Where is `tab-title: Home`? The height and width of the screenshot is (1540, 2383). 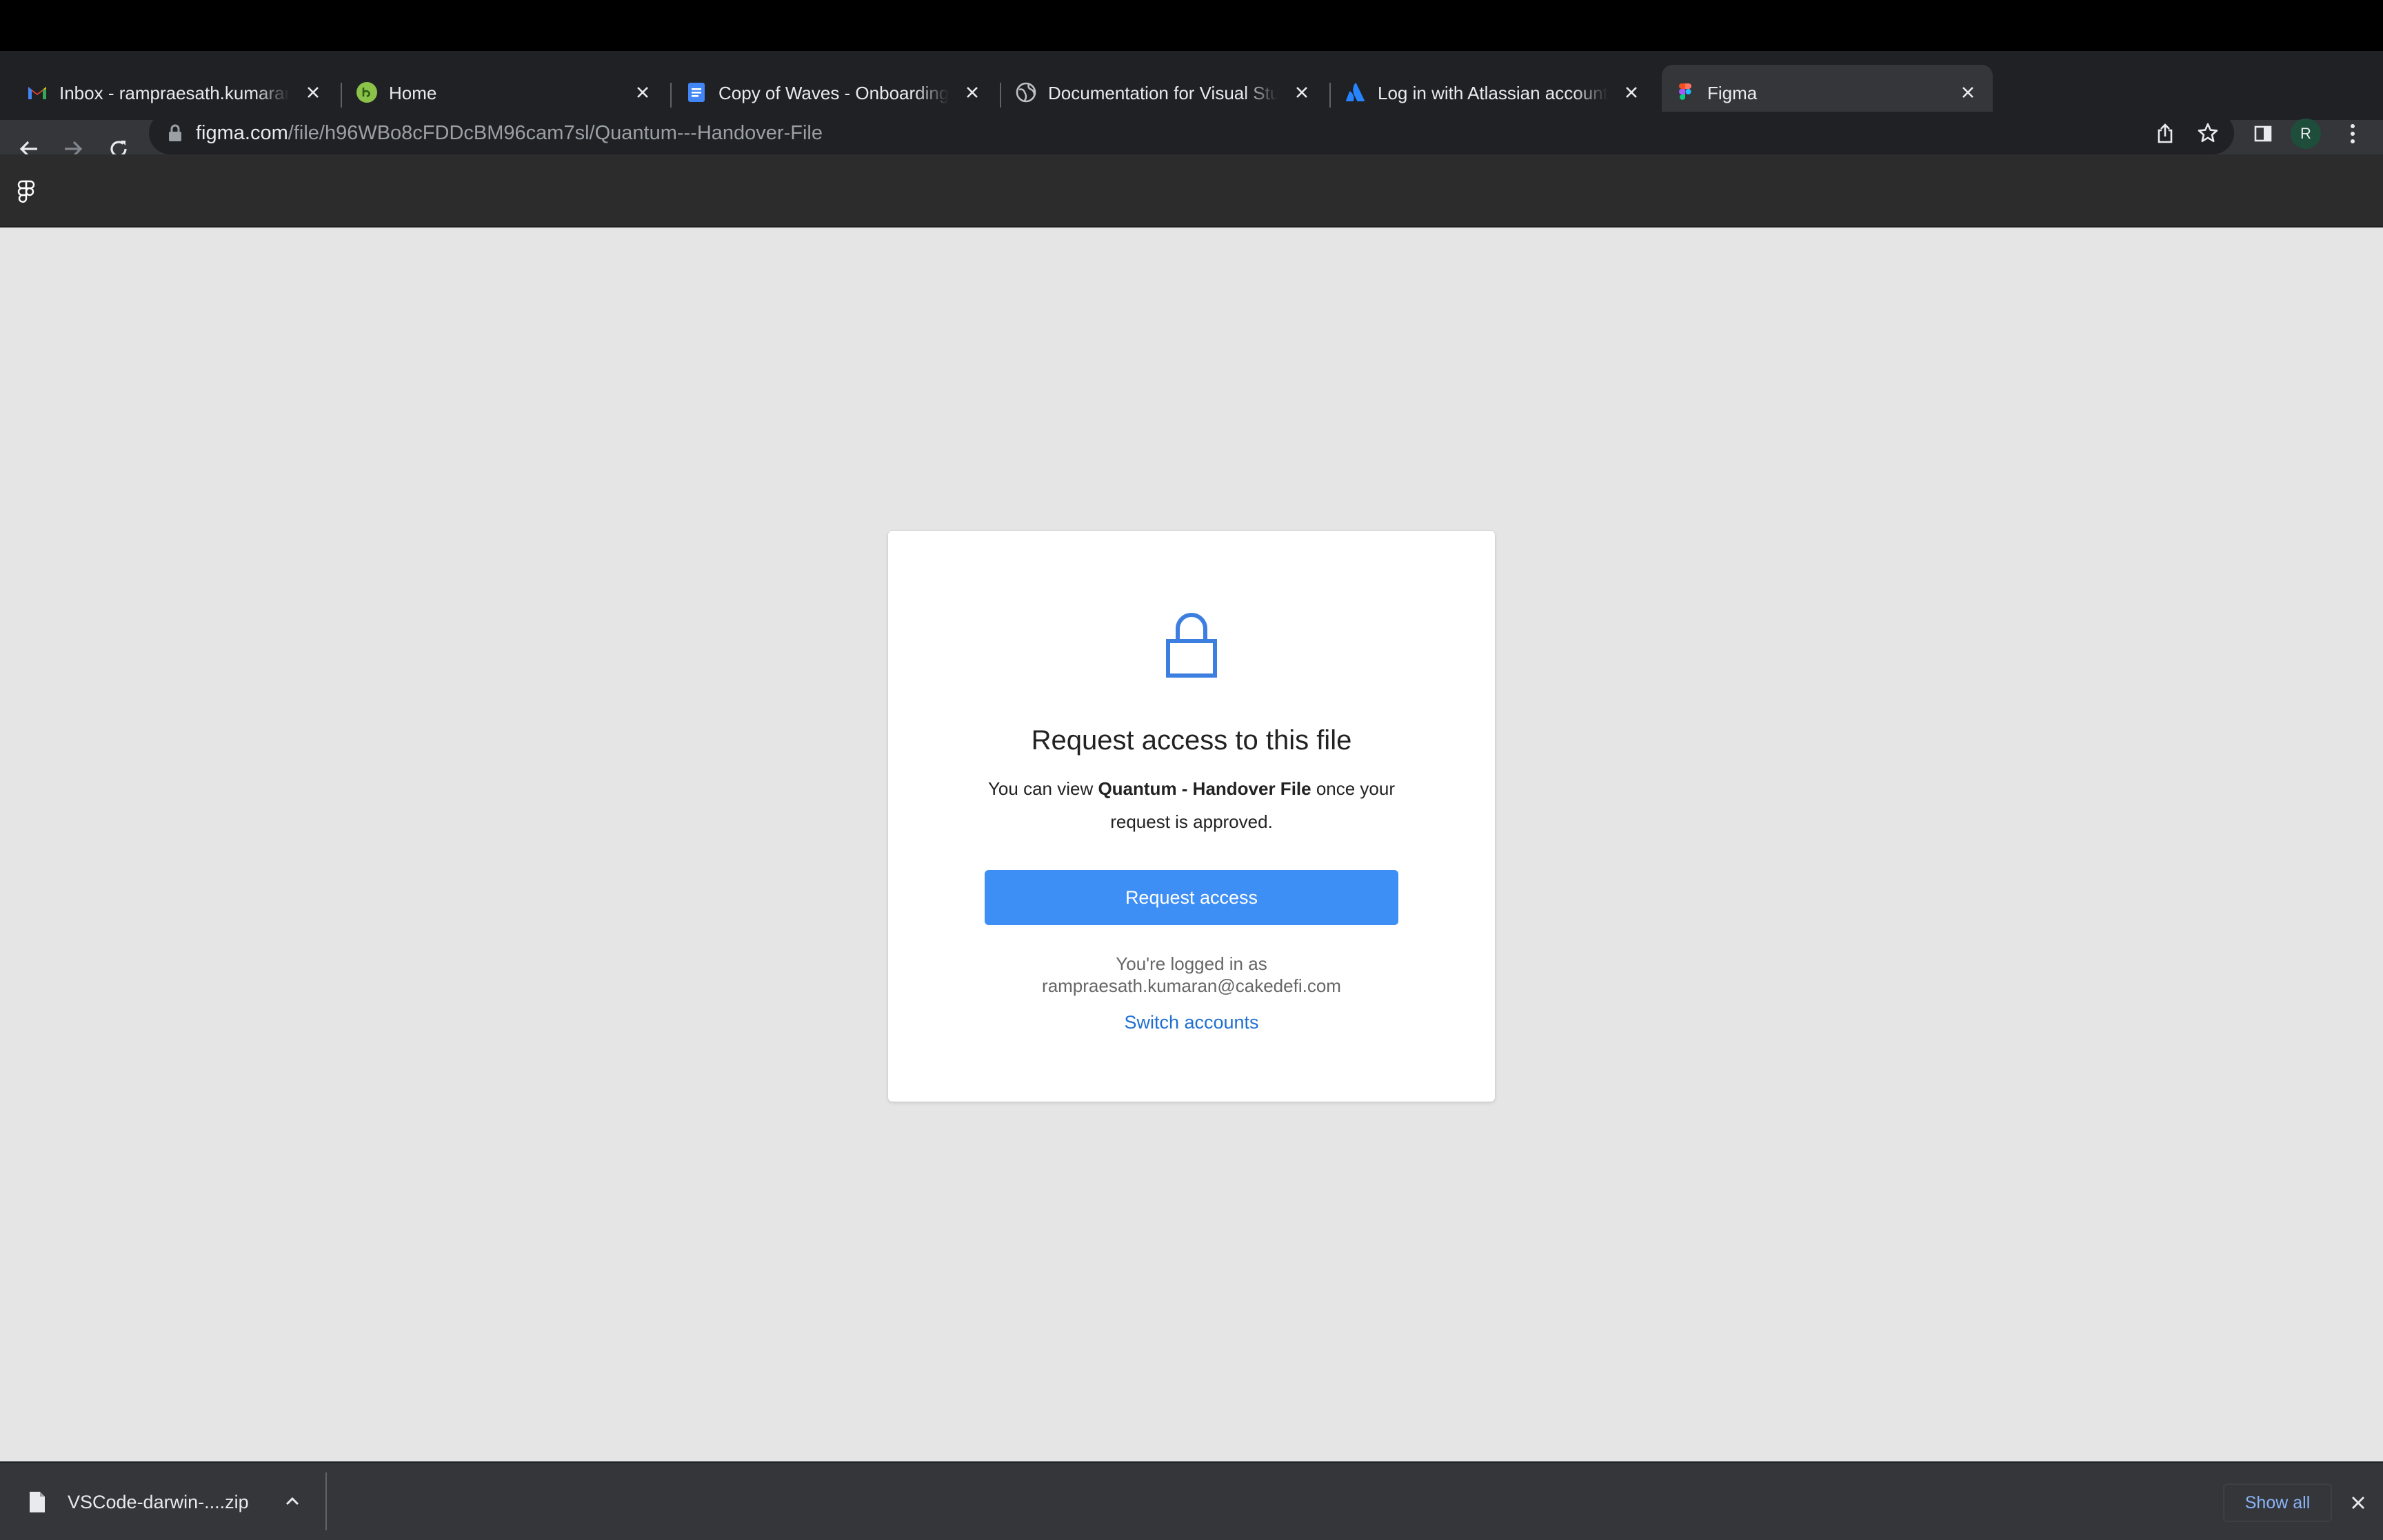
tab-title: Home is located at coordinates (413, 93).